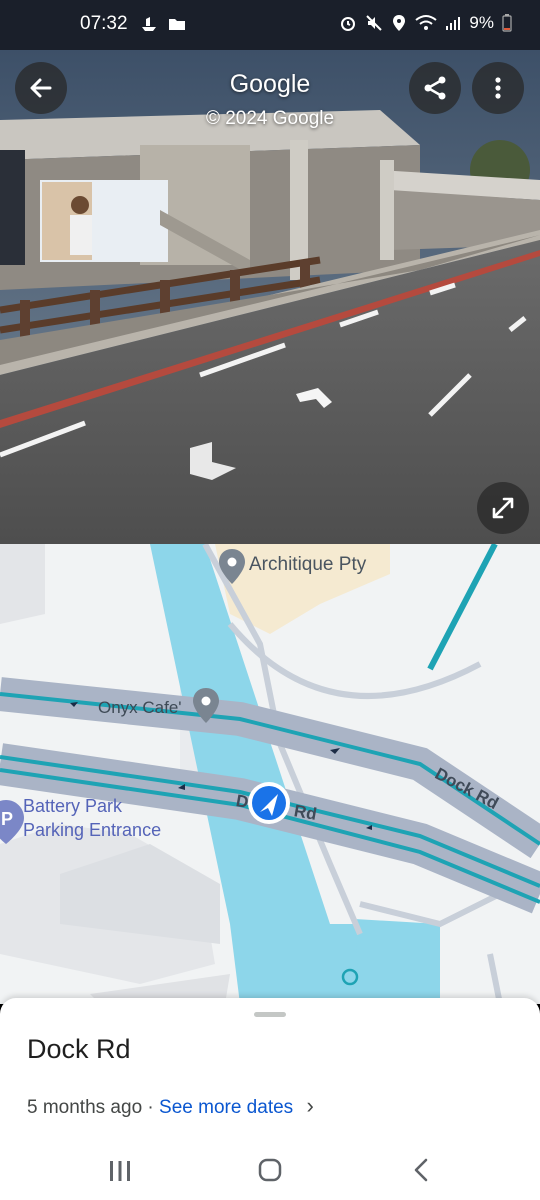 Image resolution: width=540 pixels, height=1200 pixels. I want to click on location-icon, so click(399, 23).